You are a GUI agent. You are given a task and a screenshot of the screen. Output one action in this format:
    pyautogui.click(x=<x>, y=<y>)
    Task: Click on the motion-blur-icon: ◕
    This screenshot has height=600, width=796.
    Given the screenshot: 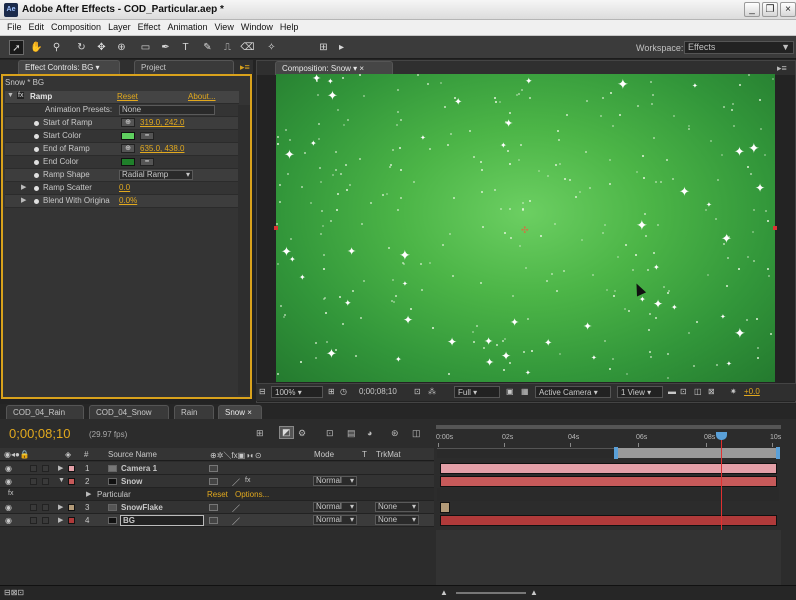 What is the action you would take?
    pyautogui.click(x=369, y=433)
    